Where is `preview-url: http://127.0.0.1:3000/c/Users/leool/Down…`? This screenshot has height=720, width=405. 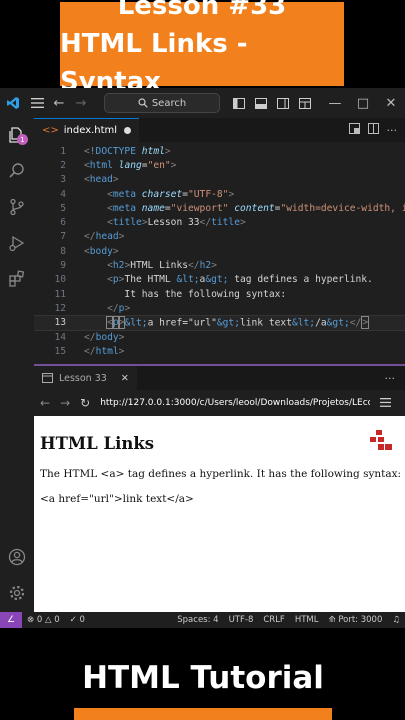
preview-url: http://127.0.0.1:3000/c/Users/leool/Down… is located at coordinates (235, 403).